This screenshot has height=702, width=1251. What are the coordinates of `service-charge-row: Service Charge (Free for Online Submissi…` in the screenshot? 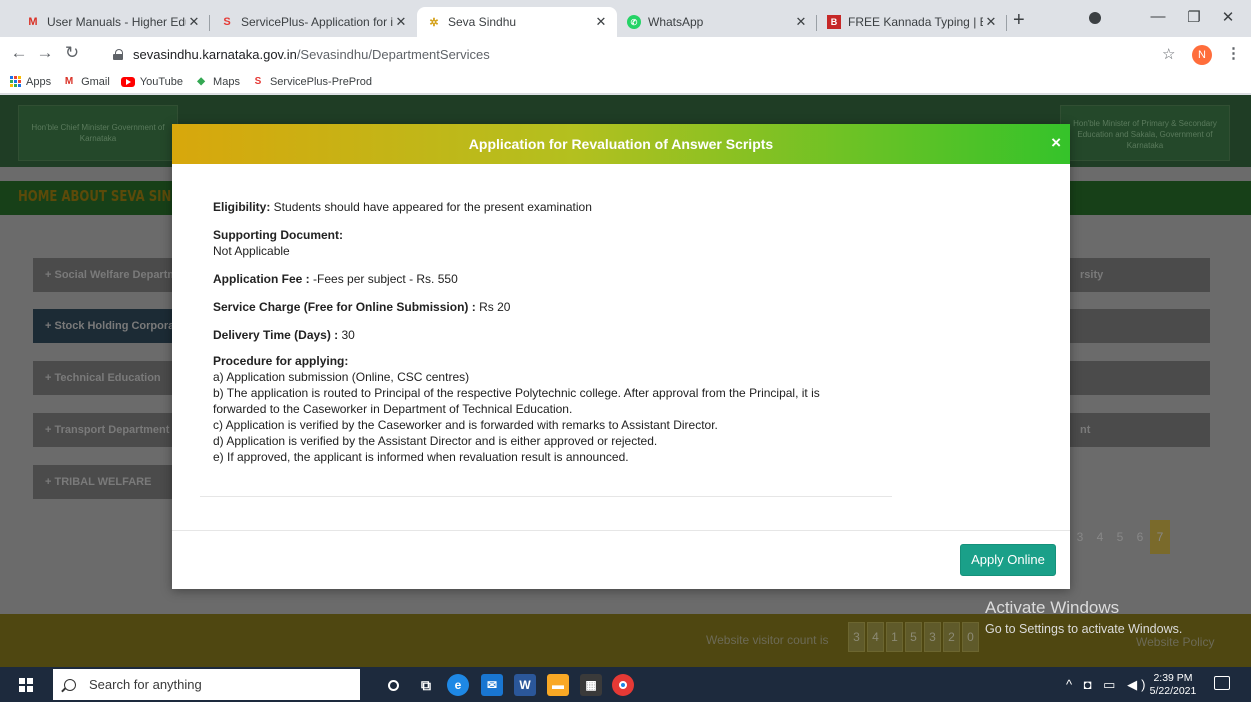 It's located at (361, 307).